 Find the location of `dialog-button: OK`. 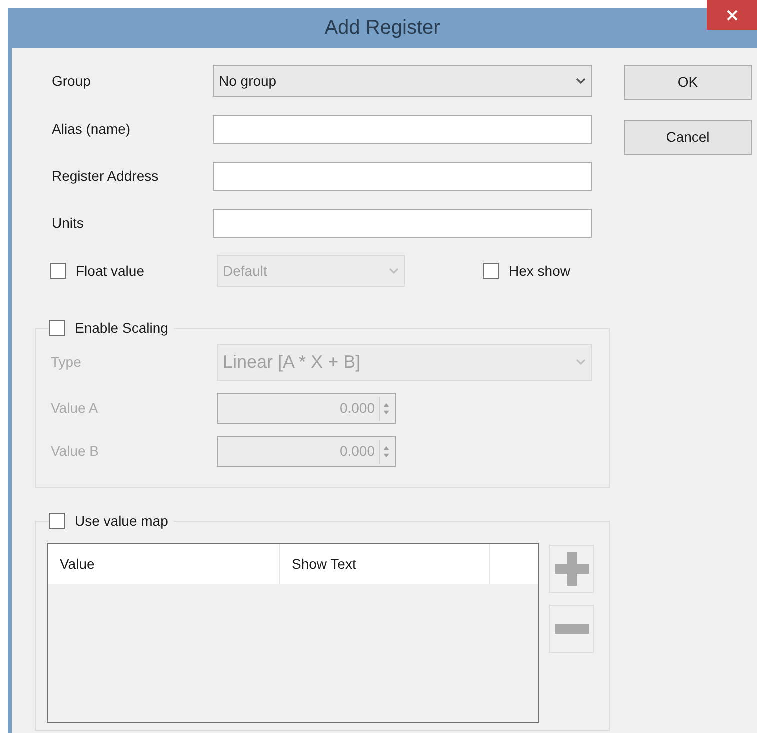

dialog-button: OK is located at coordinates (688, 82).